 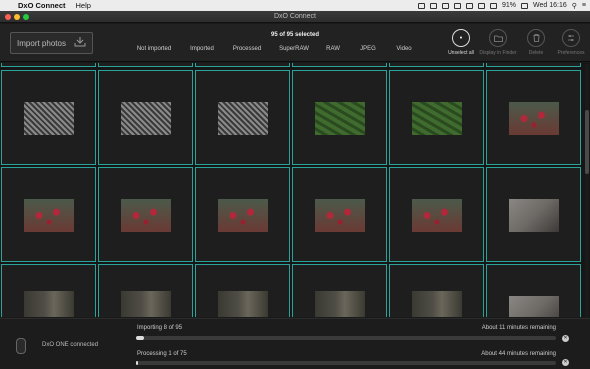 What do you see at coordinates (536, 42) in the screenshot?
I see `delete-button: Delete` at bounding box center [536, 42].